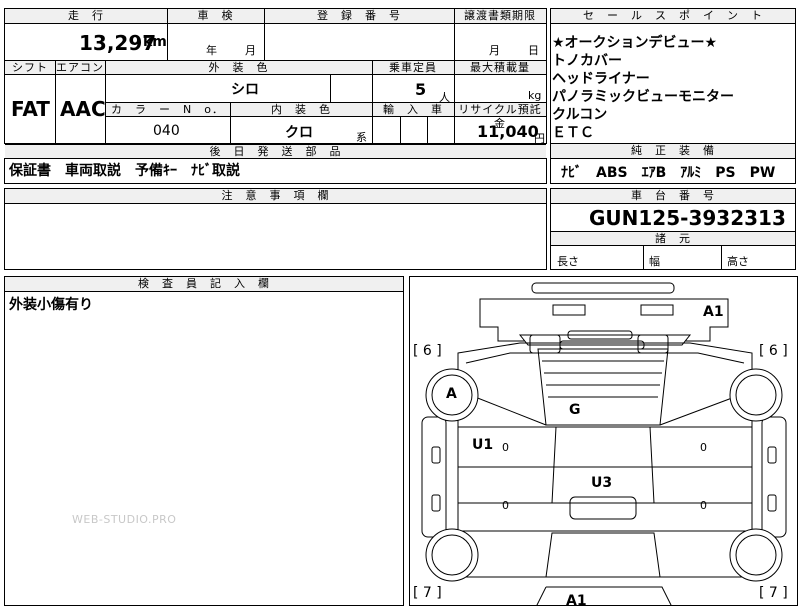  What do you see at coordinates (215, 16) in the screenshot?
I see `inspection-header: 車 検` at bounding box center [215, 16].